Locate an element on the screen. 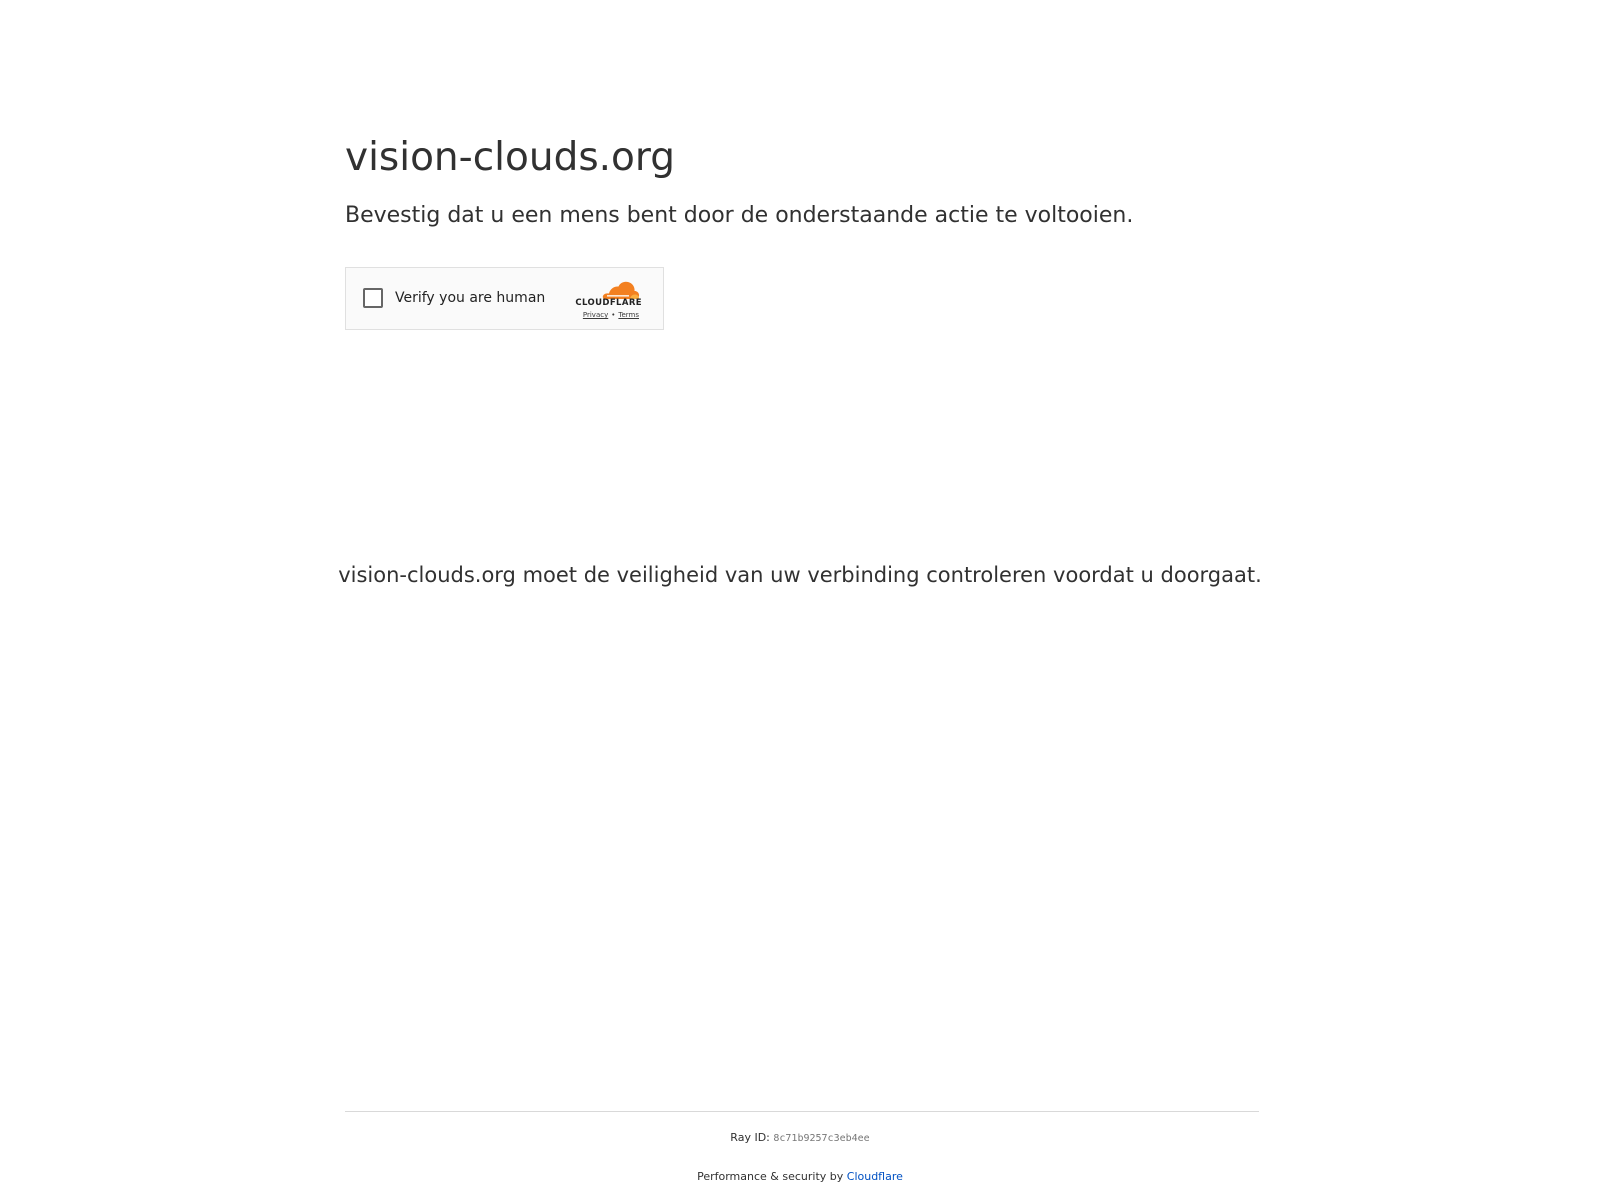  verify-human-label: Verify you are human is located at coordinates (470, 298).